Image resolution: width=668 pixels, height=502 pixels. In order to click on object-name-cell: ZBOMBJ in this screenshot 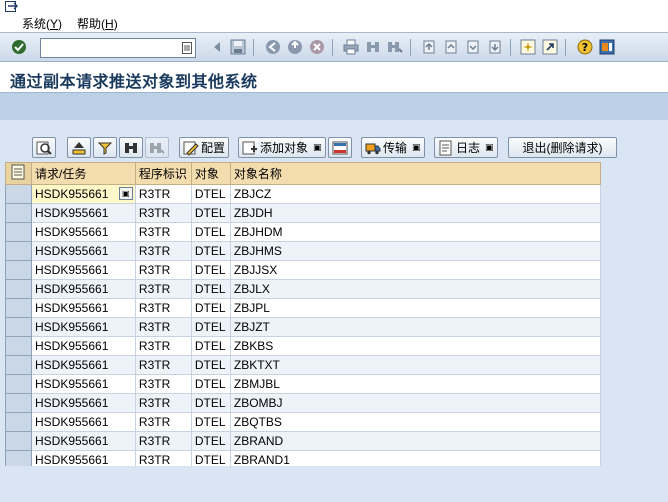, I will do `click(415, 403)`.